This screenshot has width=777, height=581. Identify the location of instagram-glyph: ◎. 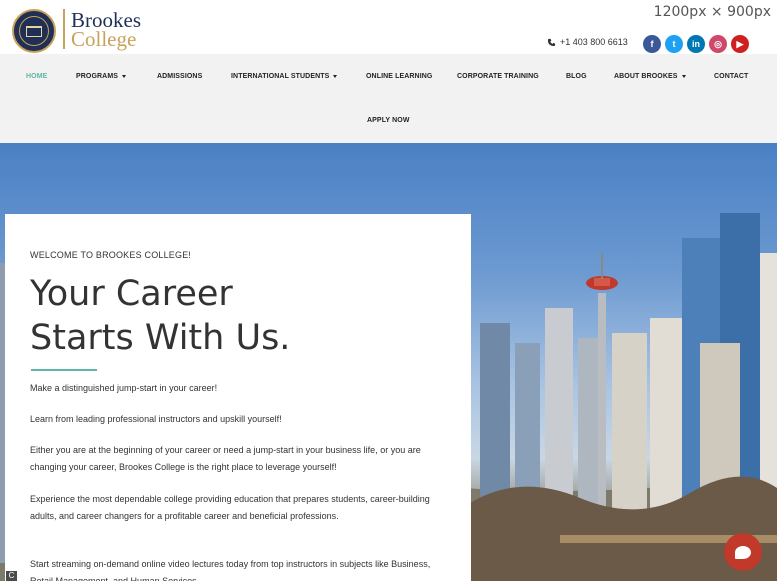
(718, 43).